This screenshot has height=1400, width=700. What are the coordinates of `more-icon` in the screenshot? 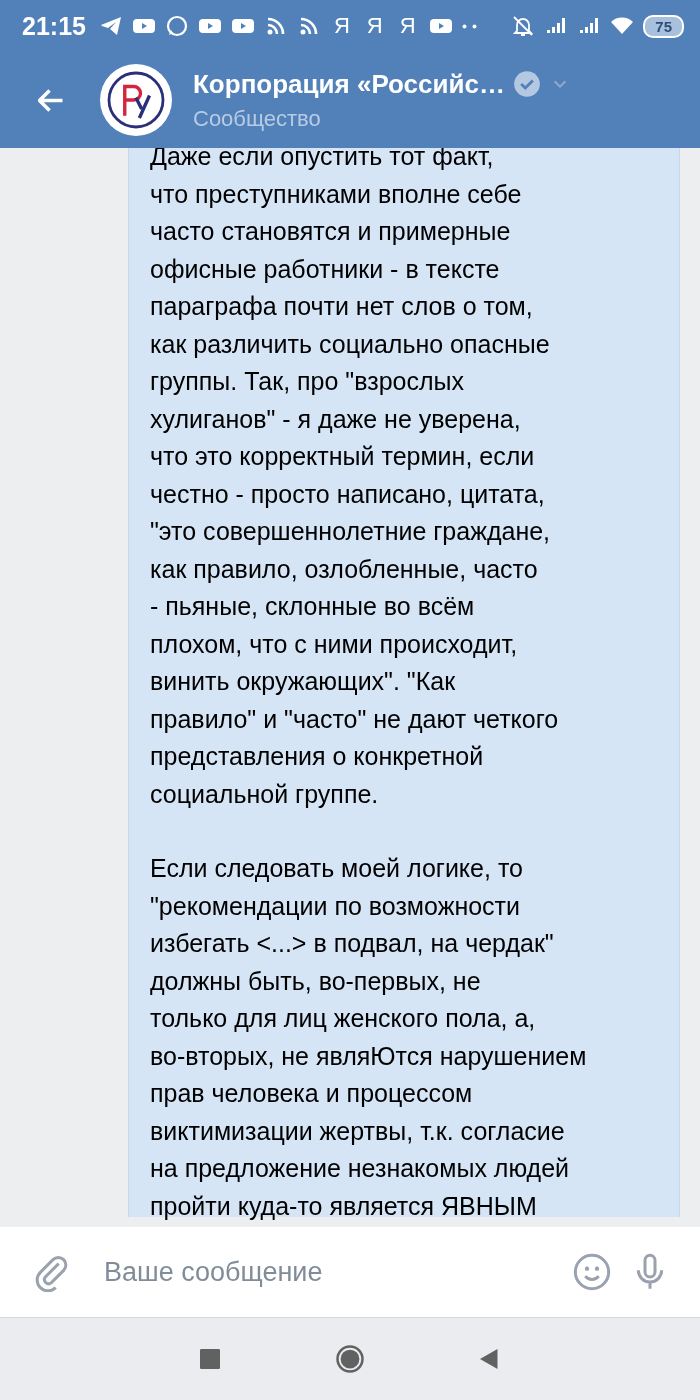 It's located at (469, 26).